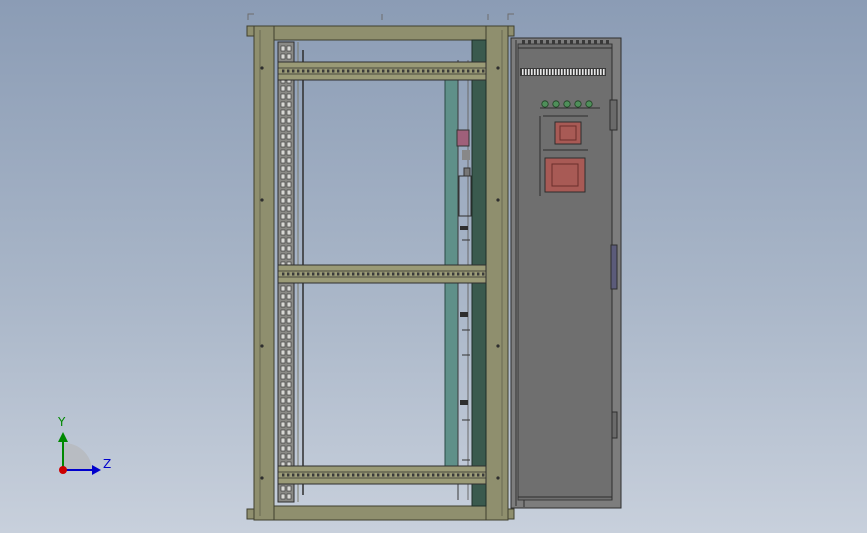  I want to click on door-handle, so click(613, 115).